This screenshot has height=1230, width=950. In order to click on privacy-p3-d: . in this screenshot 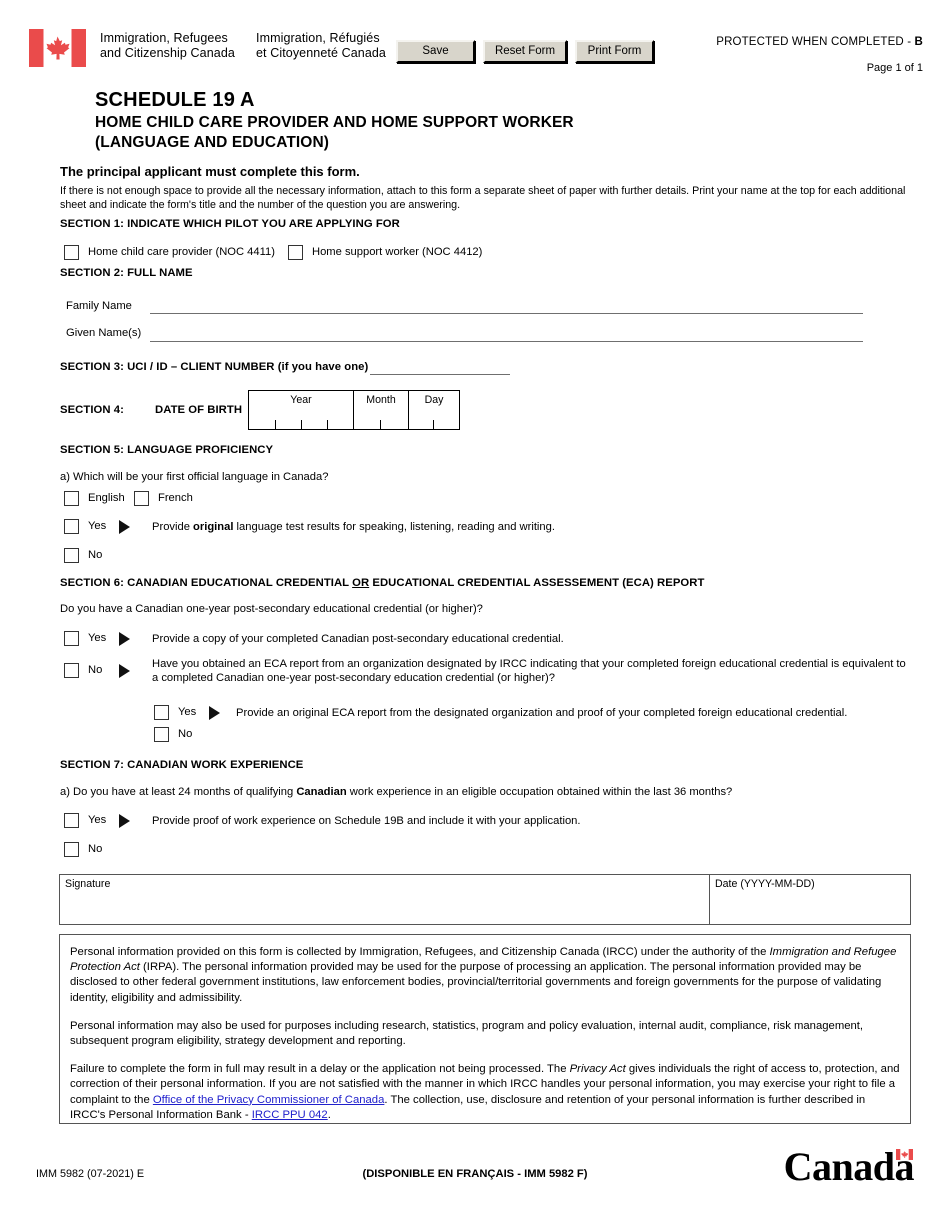, I will do `click(329, 1114)`.